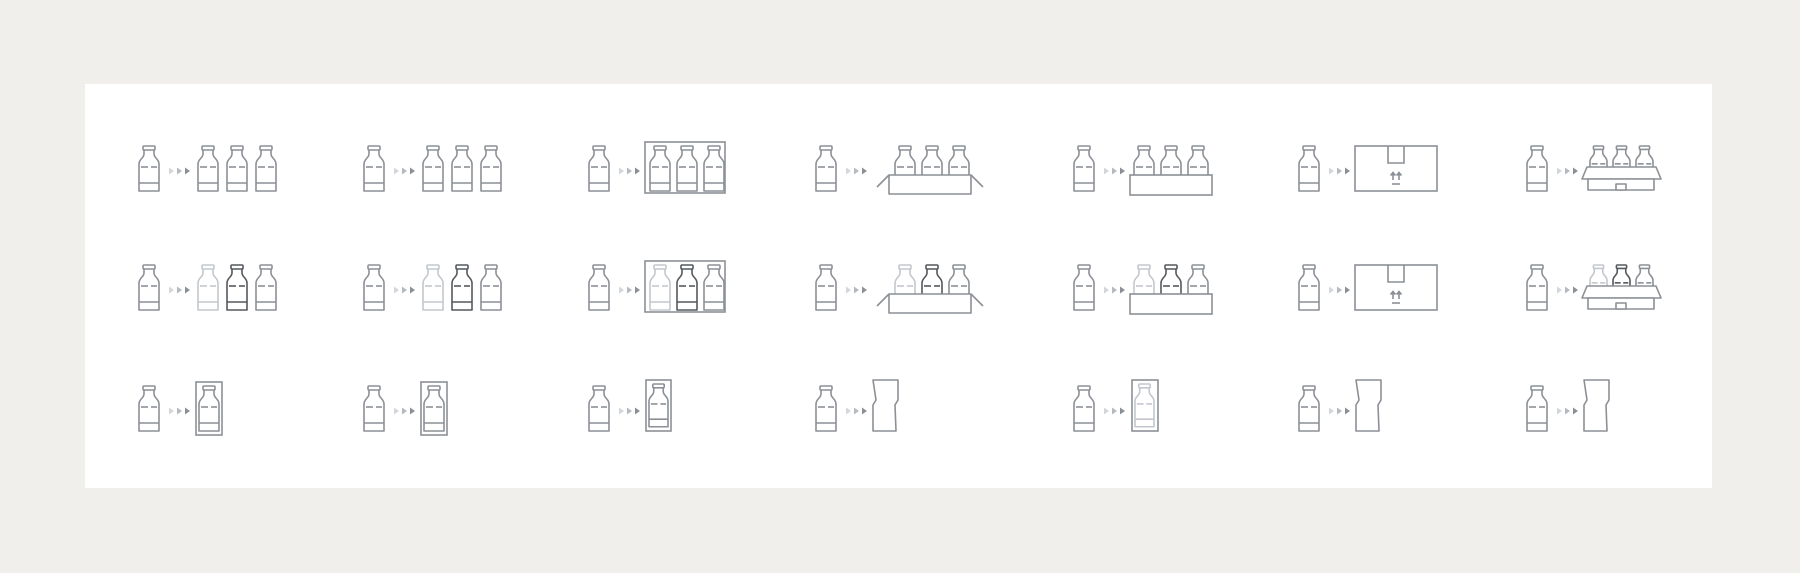 The height and width of the screenshot is (573, 1800). I want to click on bottle-to-crate-highlight-icon, so click(1177, 295).